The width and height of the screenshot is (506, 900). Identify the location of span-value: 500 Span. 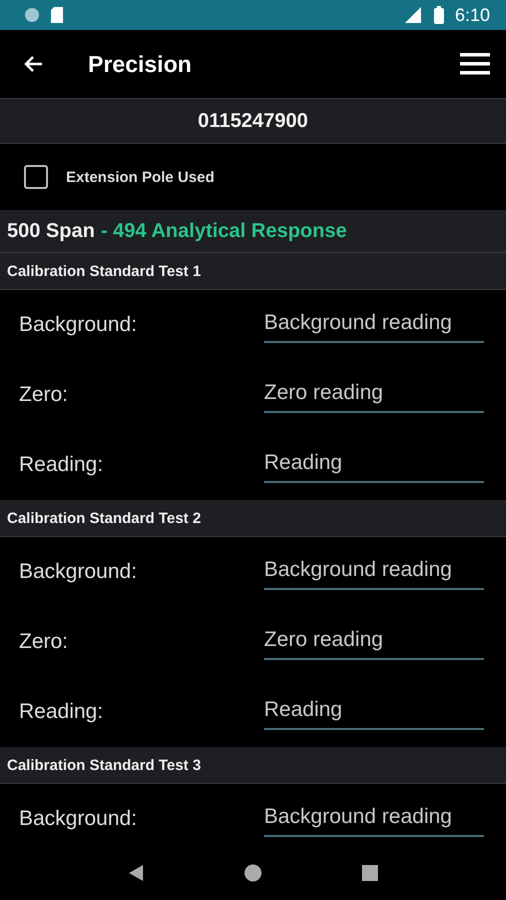
(51, 231).